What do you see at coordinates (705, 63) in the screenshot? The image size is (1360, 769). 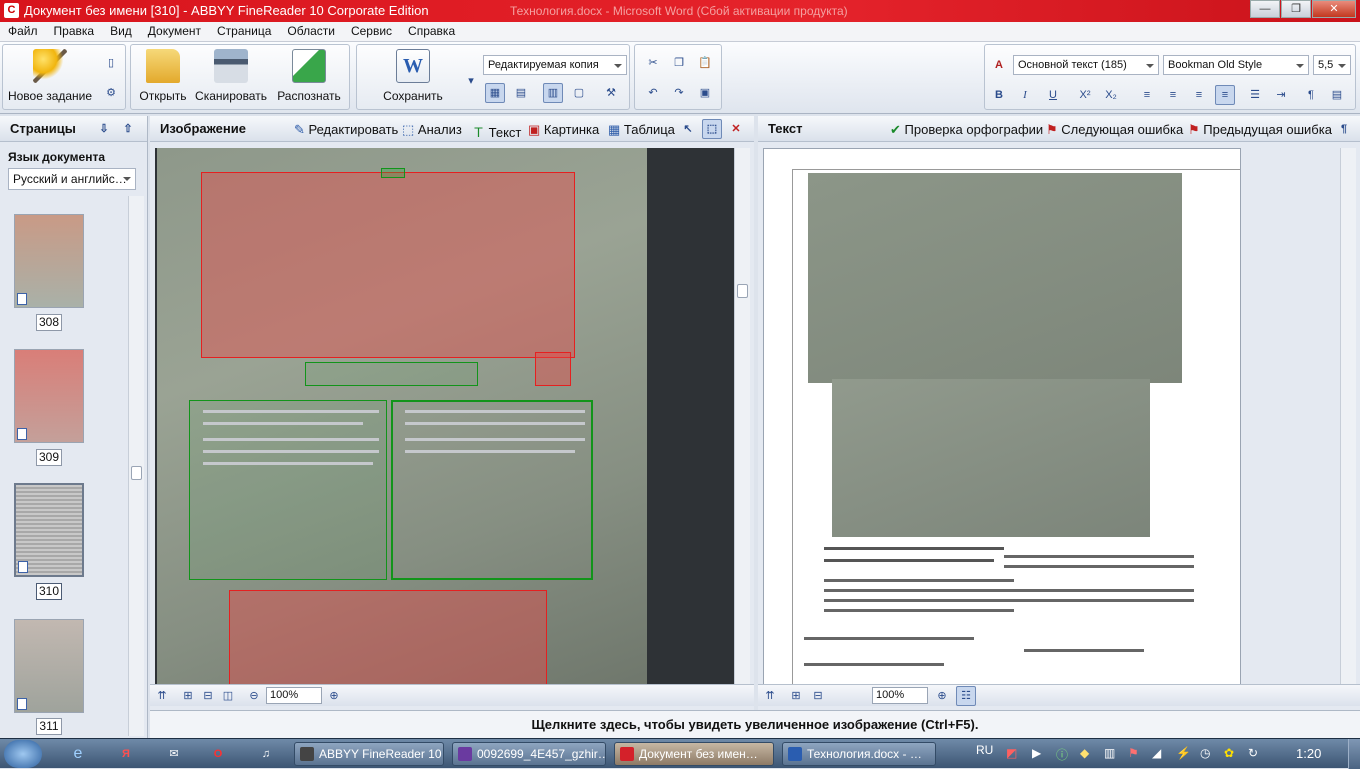 I see `paste-icon: 📋` at bounding box center [705, 63].